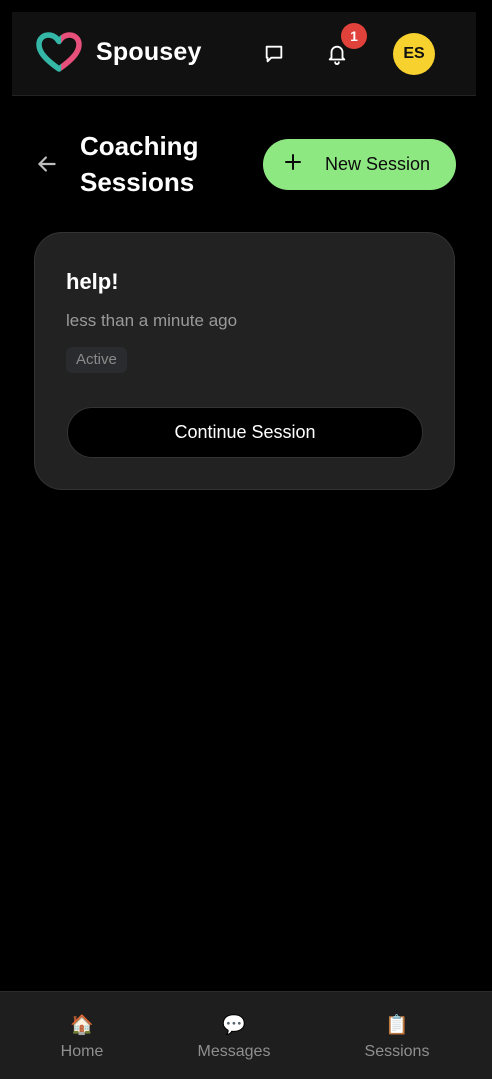 The width and height of the screenshot is (492, 1079). What do you see at coordinates (244, 54) in the screenshot?
I see `top-header: Spousey 1 ES` at bounding box center [244, 54].